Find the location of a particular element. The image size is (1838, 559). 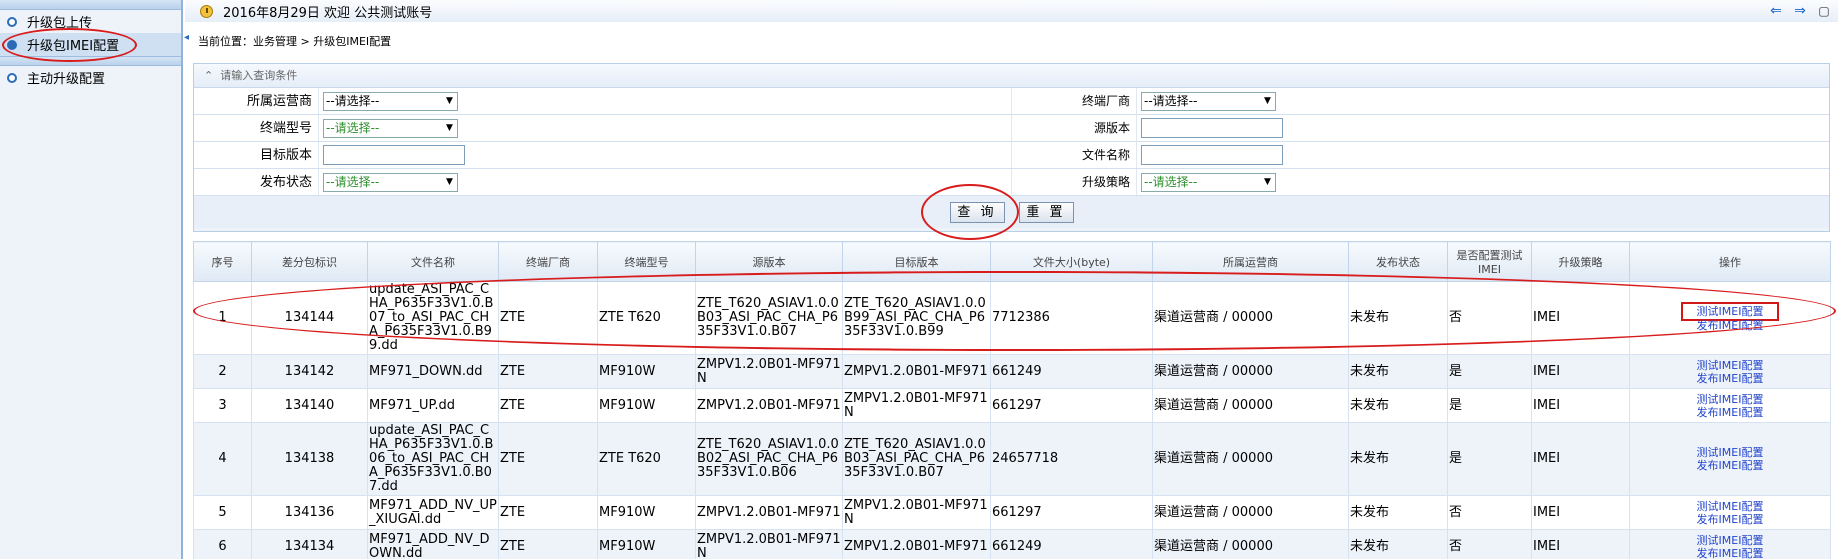

operator-select: --请选择-- ▼ is located at coordinates (390, 101).